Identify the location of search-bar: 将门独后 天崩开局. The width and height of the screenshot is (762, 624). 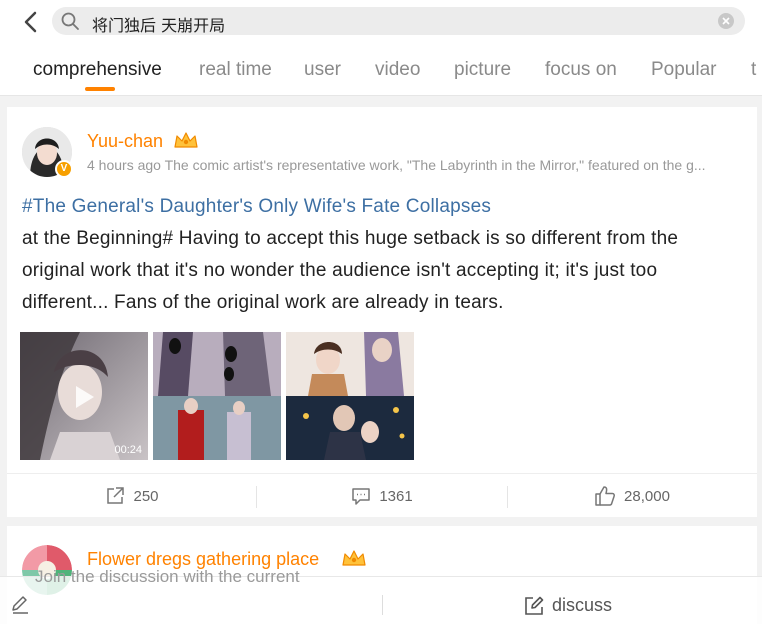
(398, 21).